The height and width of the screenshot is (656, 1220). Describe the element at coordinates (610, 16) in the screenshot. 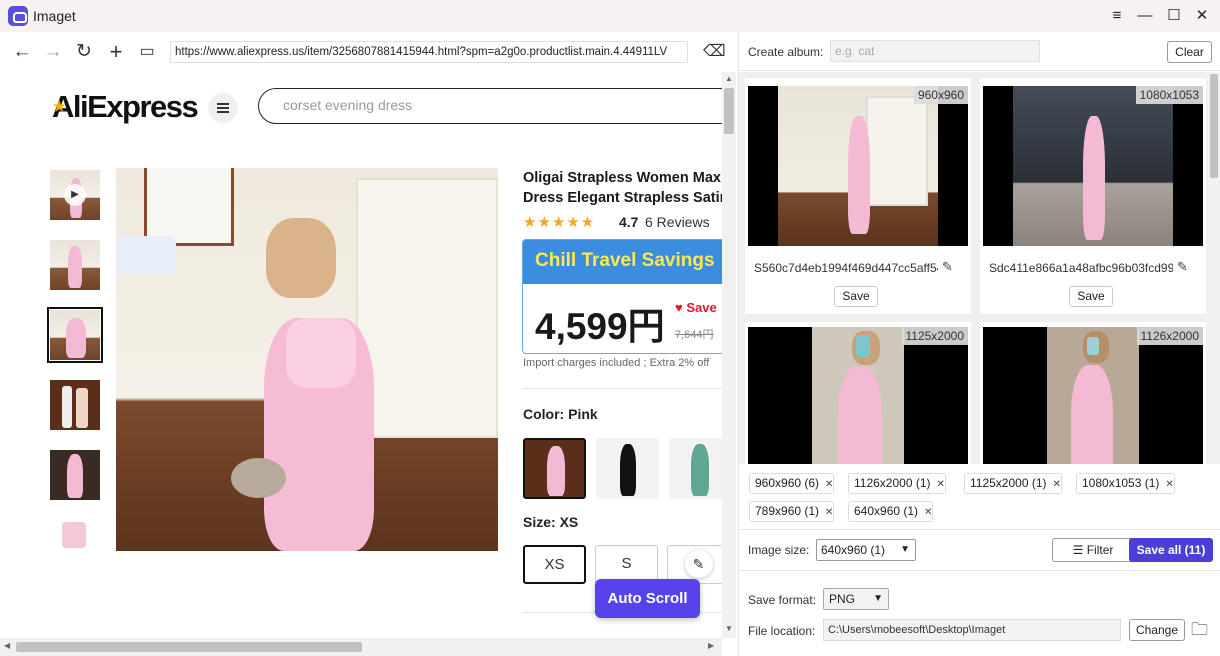

I see `title-bar: Imaget ≡ — ☐ ✕` at that location.